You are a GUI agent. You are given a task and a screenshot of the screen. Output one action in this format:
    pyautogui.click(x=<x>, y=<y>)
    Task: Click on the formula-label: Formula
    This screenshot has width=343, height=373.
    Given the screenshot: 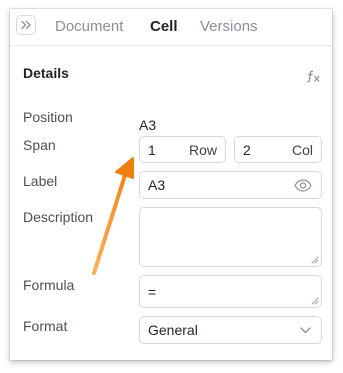 What is the action you would take?
    pyautogui.click(x=49, y=285)
    